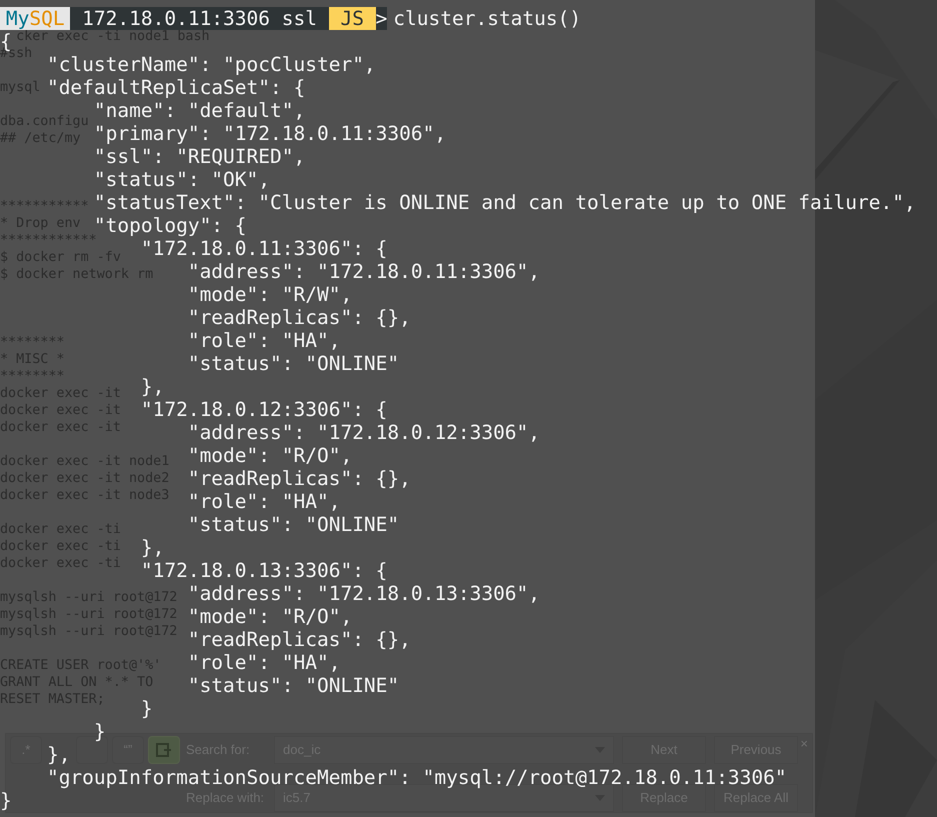 The image size is (937, 817). What do you see at coordinates (264, 570) in the screenshot?
I see `output-line: "172.18.0.13:3306": {` at bounding box center [264, 570].